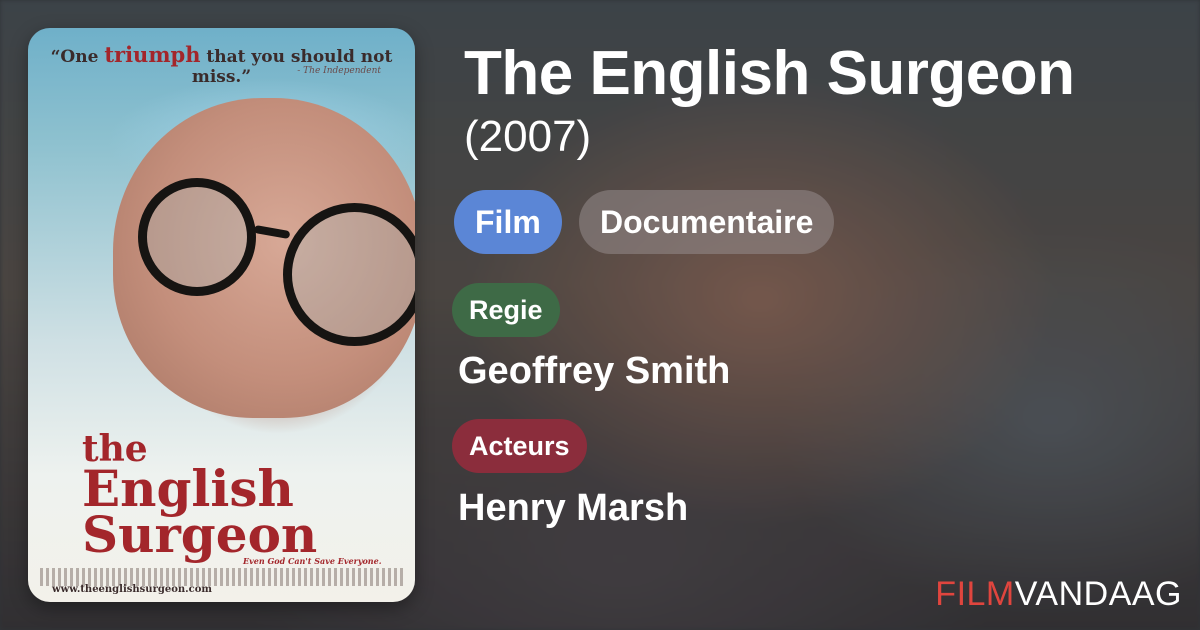 The width and height of the screenshot is (1200, 630). I want to click on poster-url: www.theenglishsurgeon.com, so click(132, 589).